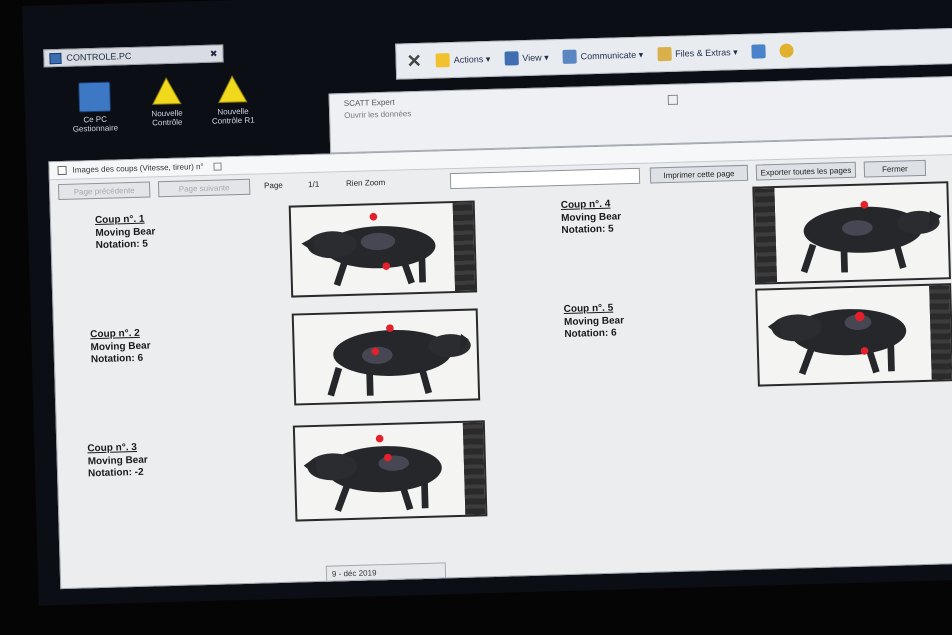 The height and width of the screenshot is (635, 952). I want to click on view-menu: View ▾, so click(526, 58).